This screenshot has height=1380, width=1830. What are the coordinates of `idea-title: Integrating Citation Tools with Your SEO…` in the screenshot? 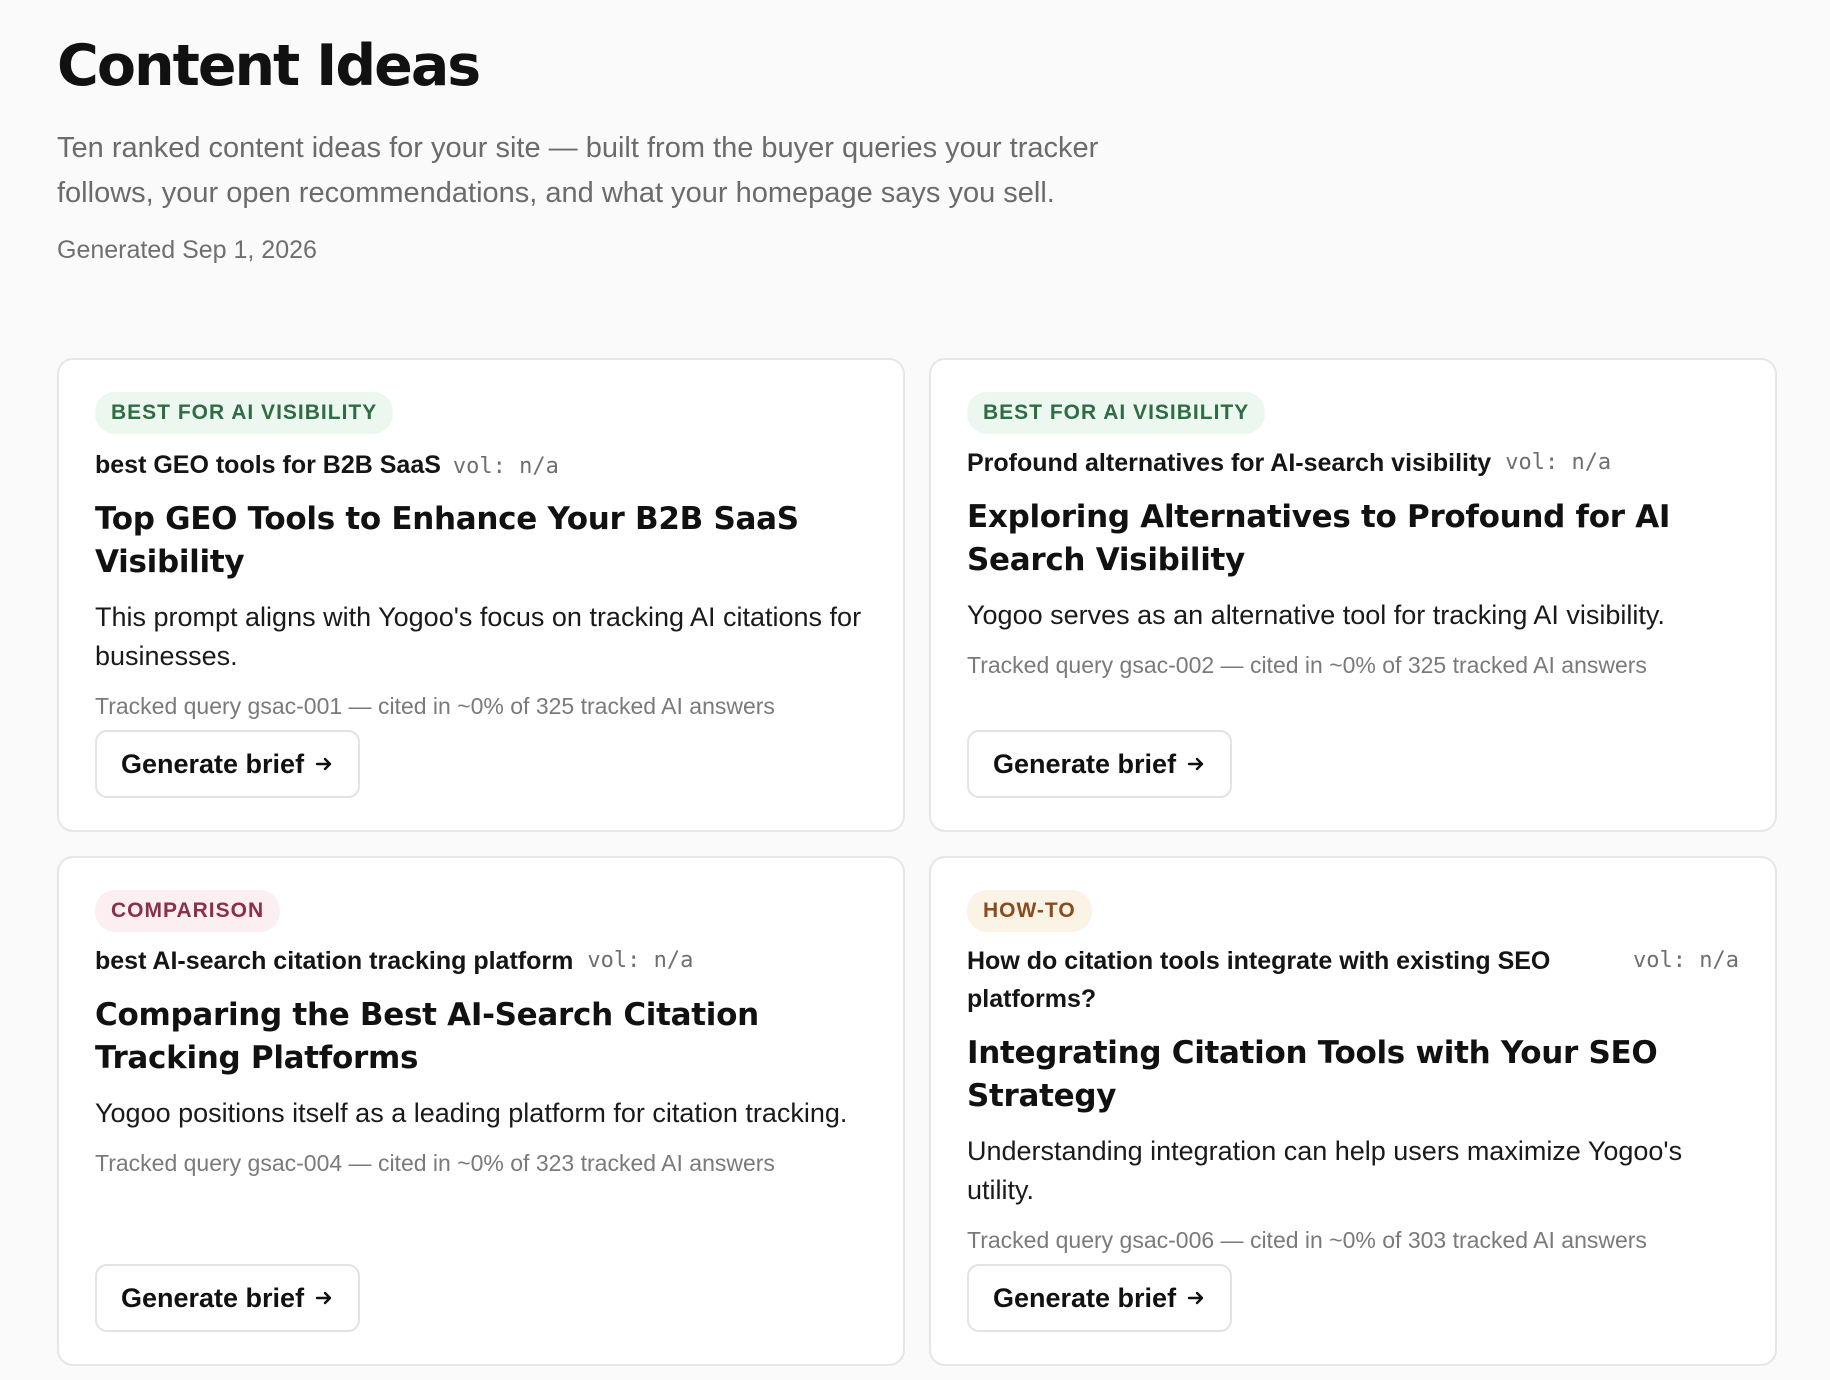 It's located at (1312, 1074).